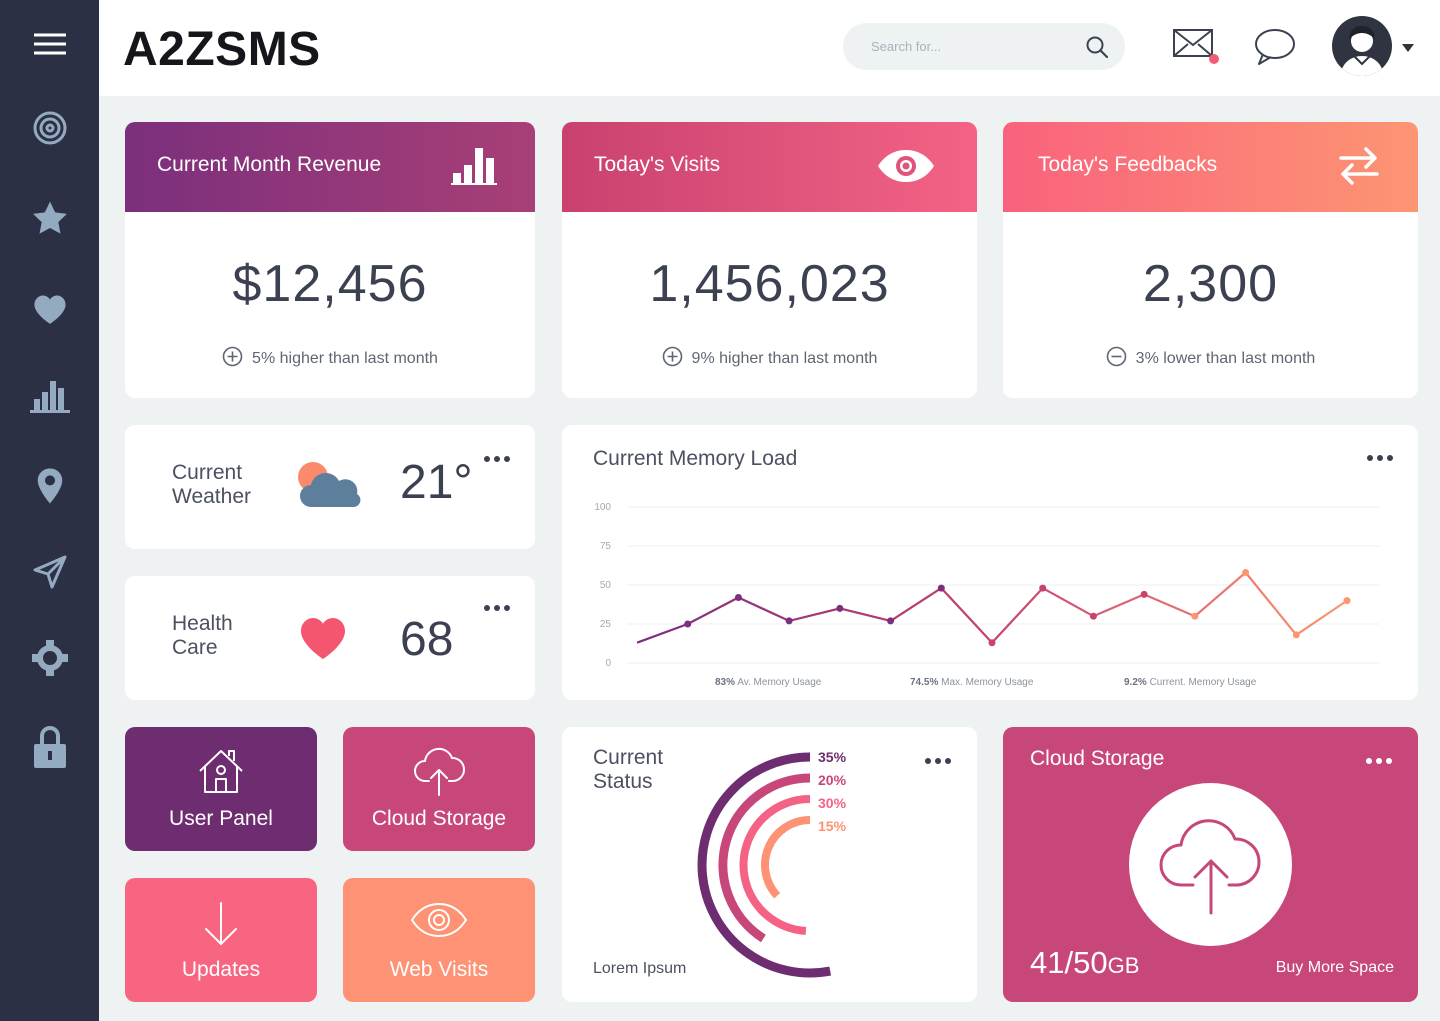 The image size is (1440, 1021). I want to click on status-ring-chart, so click(764, 865).